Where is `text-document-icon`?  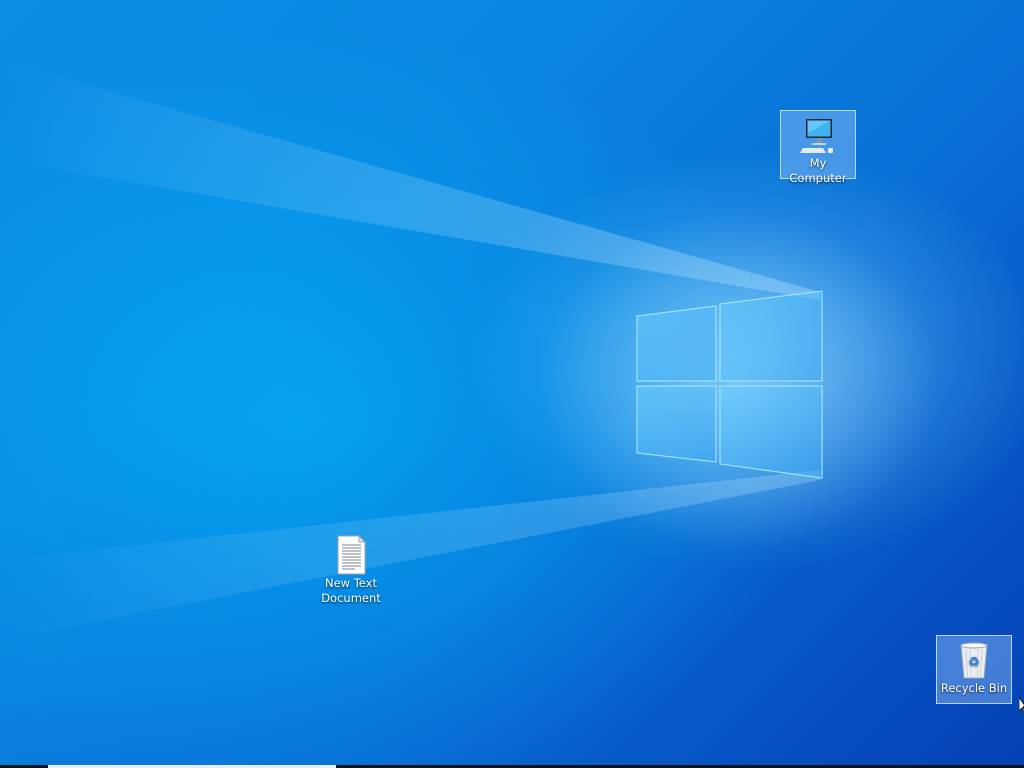 text-document-icon is located at coordinates (352, 555).